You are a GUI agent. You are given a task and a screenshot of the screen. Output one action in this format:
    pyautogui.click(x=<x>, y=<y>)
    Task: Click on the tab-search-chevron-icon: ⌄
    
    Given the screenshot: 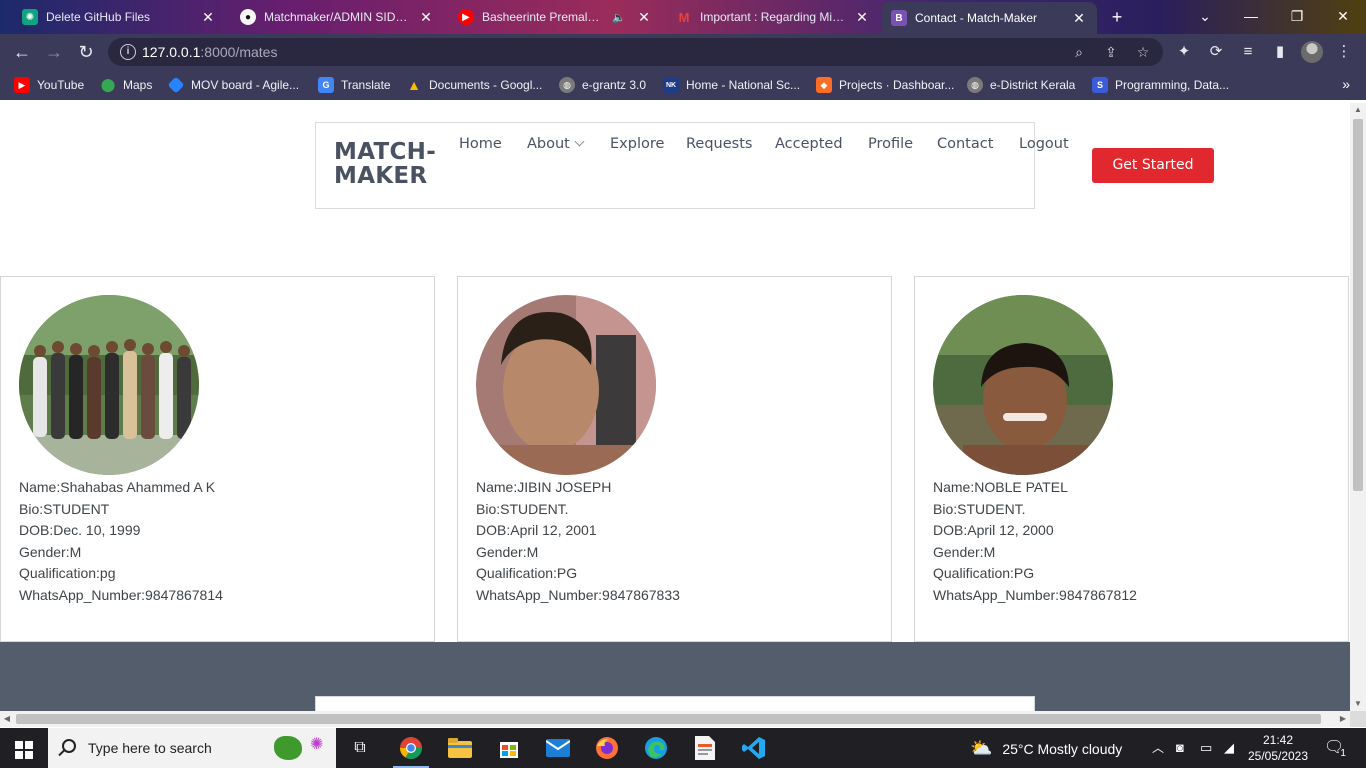 What is the action you would take?
    pyautogui.click(x=1205, y=17)
    